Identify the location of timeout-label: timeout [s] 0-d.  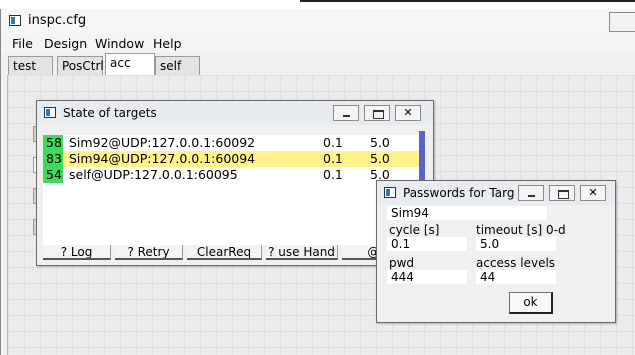
(521, 230).